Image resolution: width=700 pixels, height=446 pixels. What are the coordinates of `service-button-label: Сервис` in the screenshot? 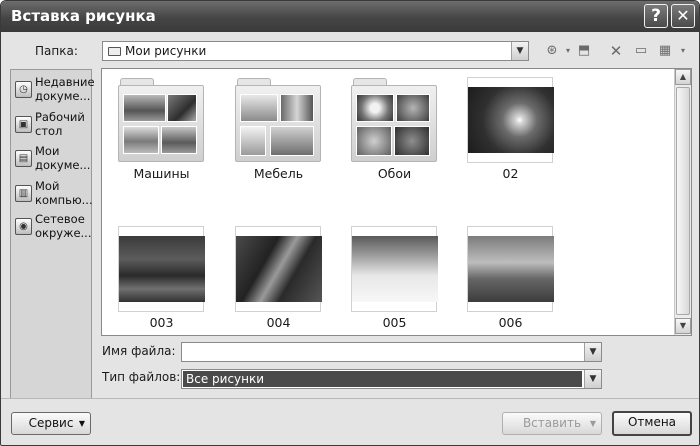 It's located at (51, 423).